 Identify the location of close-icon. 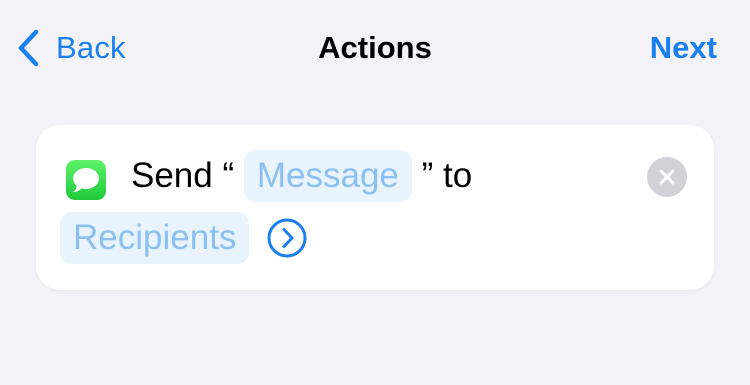
(667, 177).